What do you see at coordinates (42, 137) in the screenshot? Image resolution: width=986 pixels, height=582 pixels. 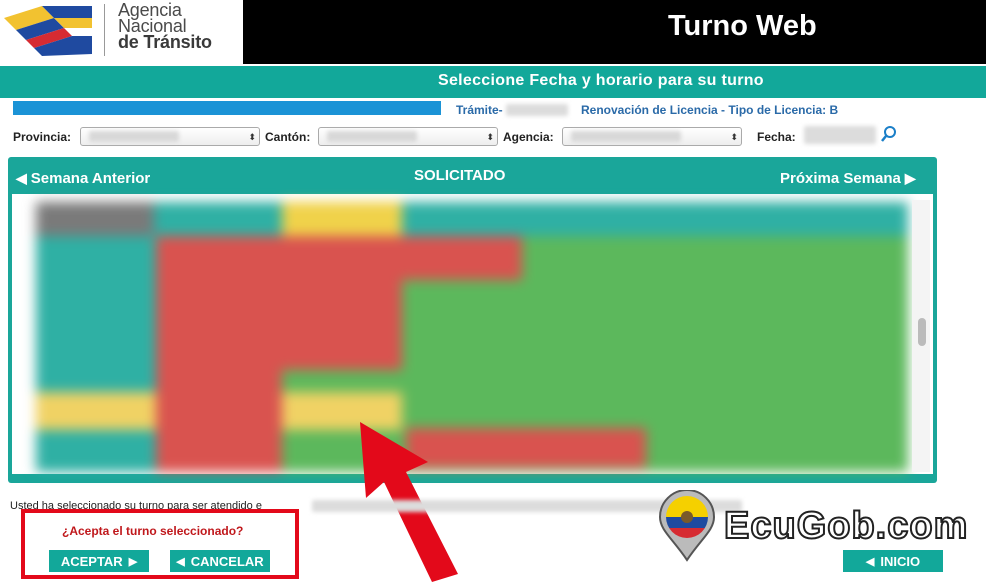 I see `provincia-label: Provincia:` at bounding box center [42, 137].